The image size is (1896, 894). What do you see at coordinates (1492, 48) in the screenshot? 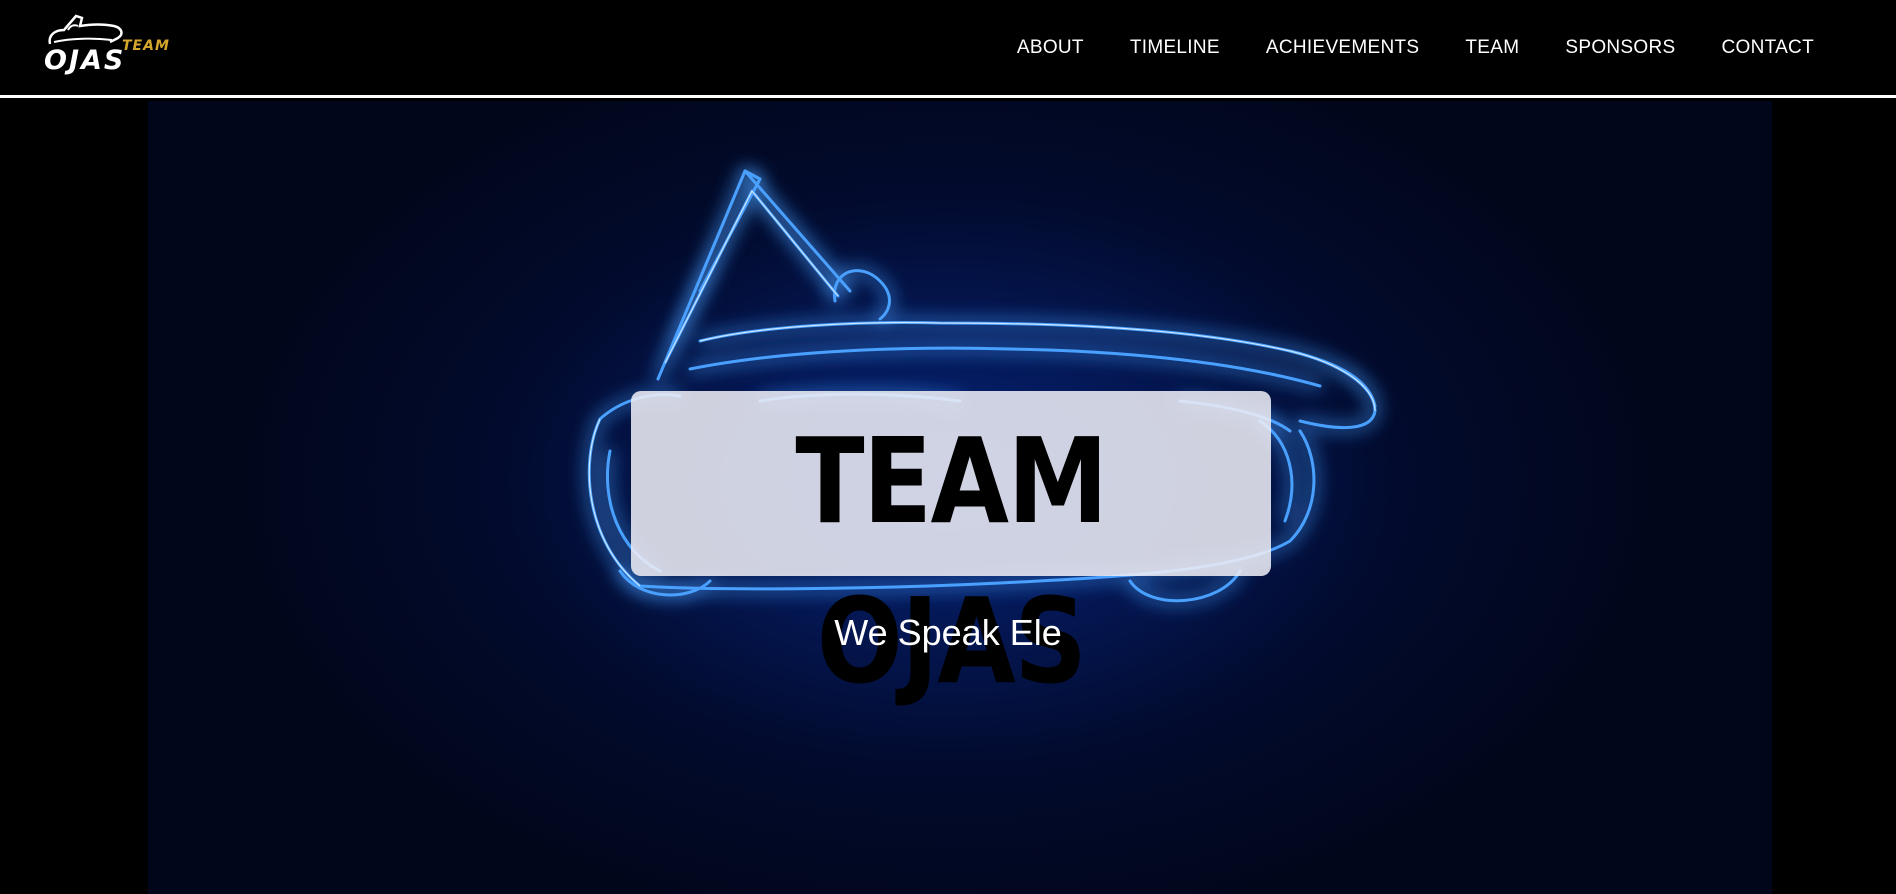
I see `nav-link-team: TEAM` at bounding box center [1492, 48].